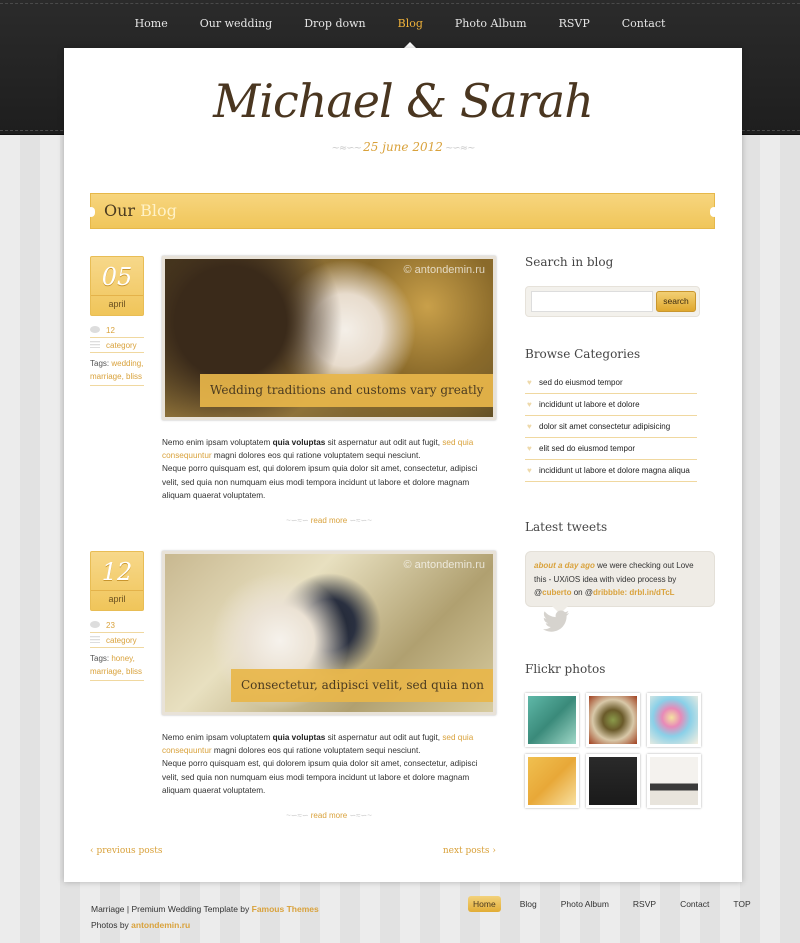  Describe the element at coordinates (491, 24) in the screenshot. I see `nav-photo-album: Photo Album` at that location.